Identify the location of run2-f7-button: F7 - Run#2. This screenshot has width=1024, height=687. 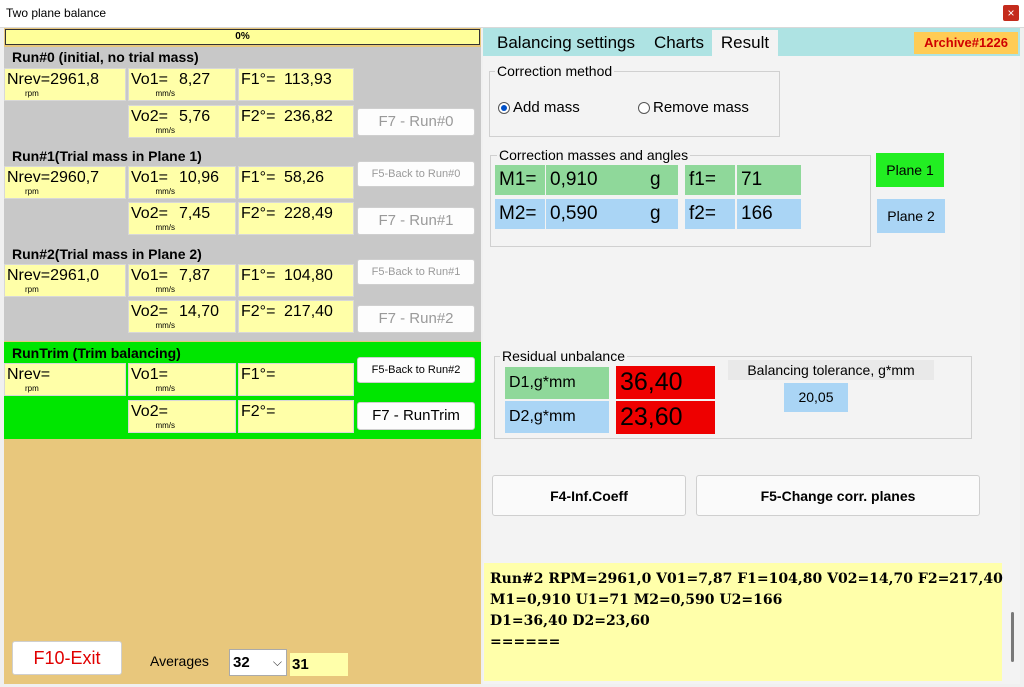
(416, 319).